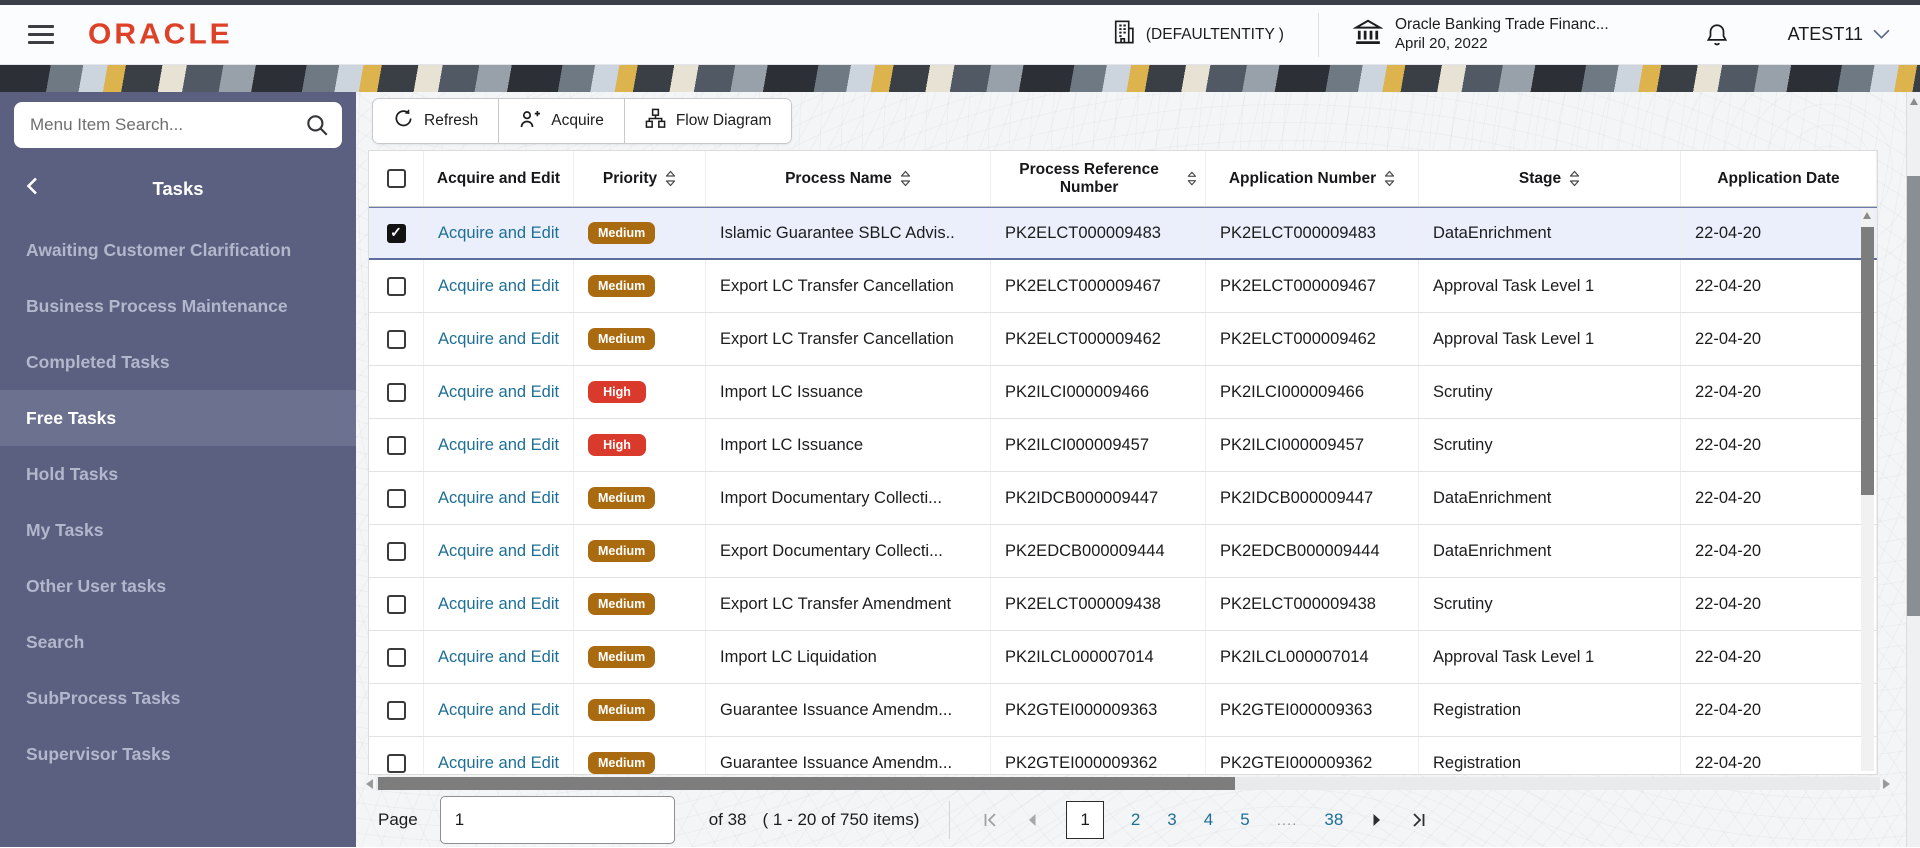  What do you see at coordinates (178, 306) in the screenshot?
I see `sidebar-item-business-process-maintenance: Business Process Maintenance` at bounding box center [178, 306].